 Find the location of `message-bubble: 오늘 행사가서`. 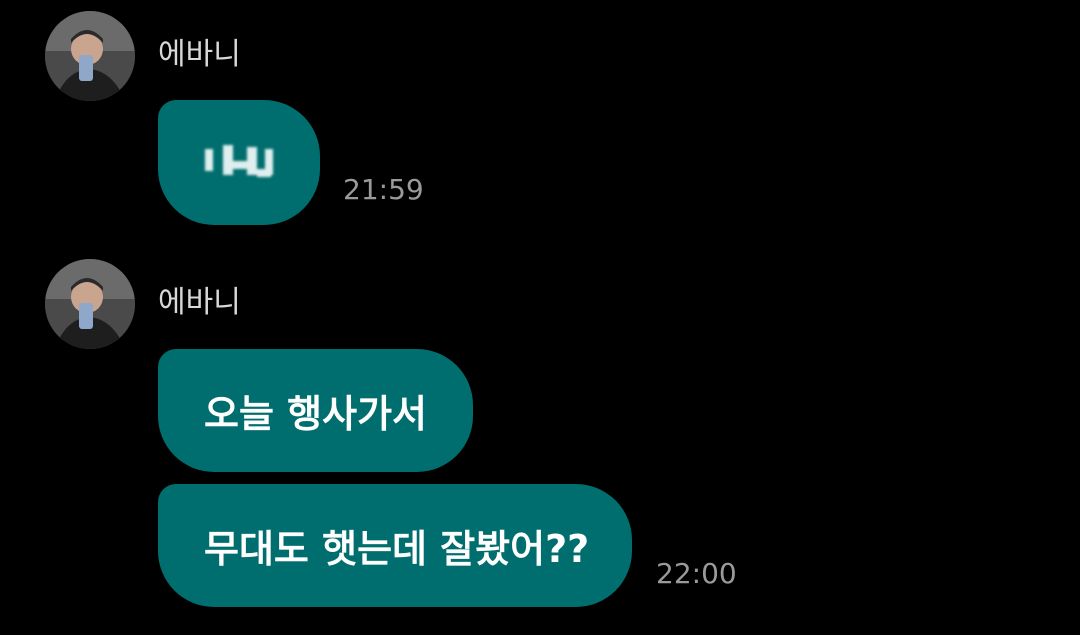

message-bubble: 오늘 행사가서 is located at coordinates (315, 410).